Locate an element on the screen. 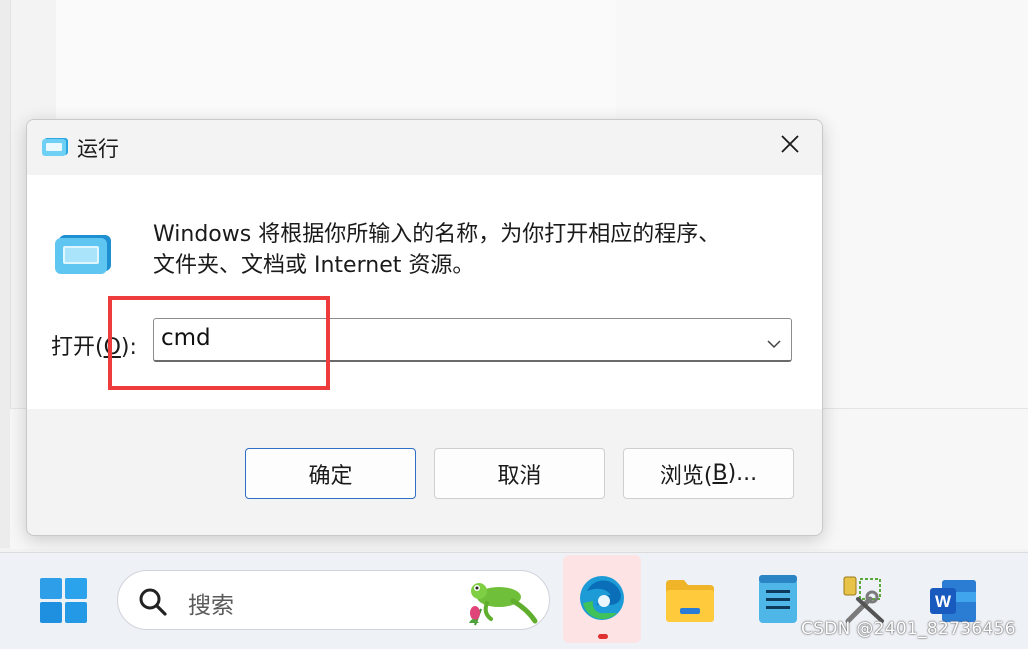 The width and height of the screenshot is (1028, 649). chevron-down-icon is located at coordinates (774, 343).